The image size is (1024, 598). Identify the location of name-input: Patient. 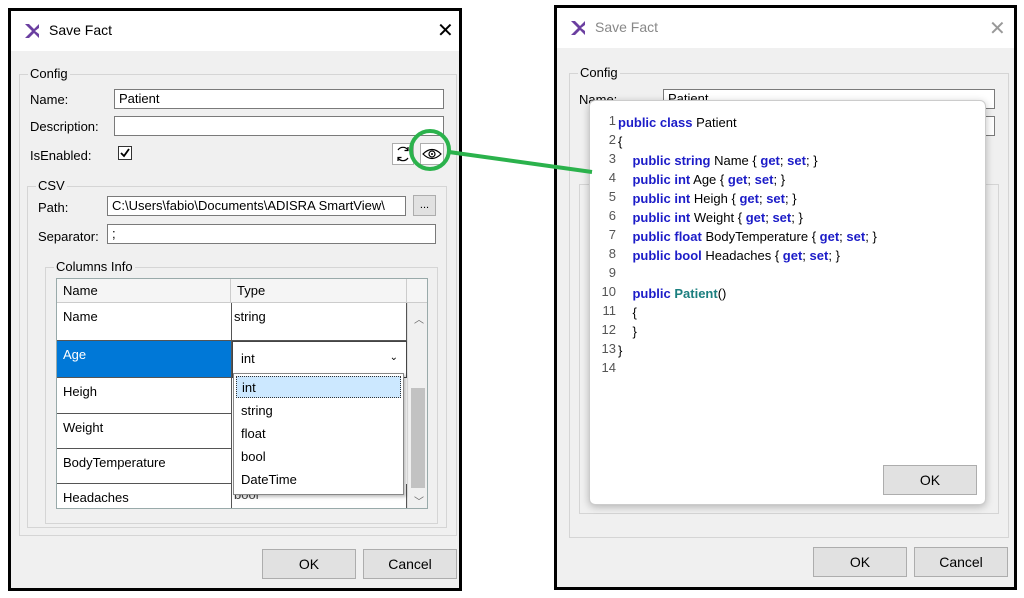
(279, 99).